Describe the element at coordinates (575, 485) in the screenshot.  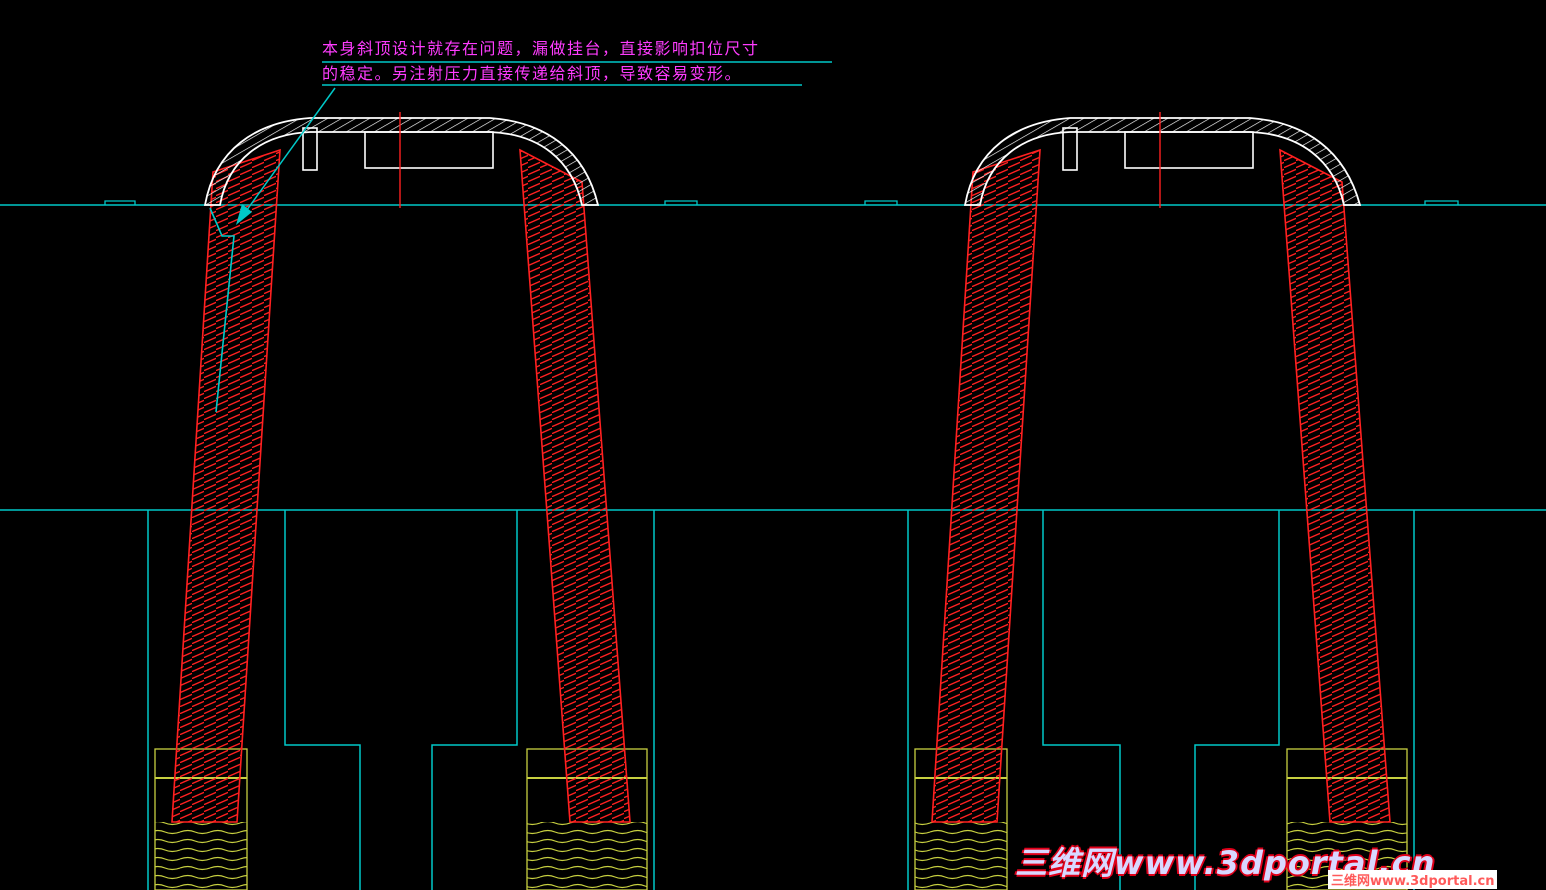
I see `lifter-left-b` at that location.